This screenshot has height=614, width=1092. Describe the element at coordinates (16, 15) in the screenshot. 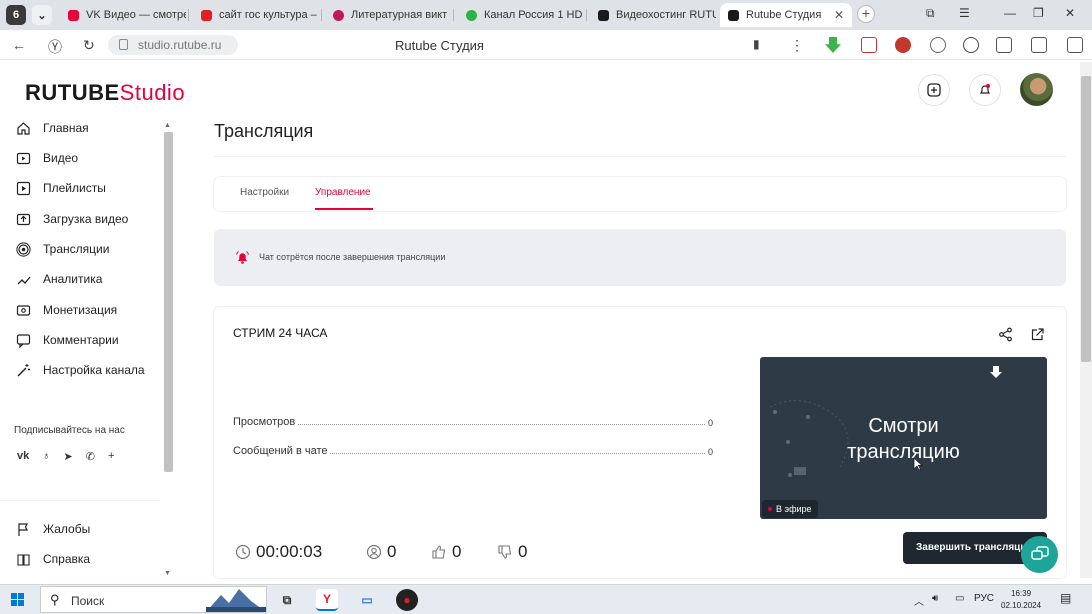

I see `tab-counter: 6` at that location.